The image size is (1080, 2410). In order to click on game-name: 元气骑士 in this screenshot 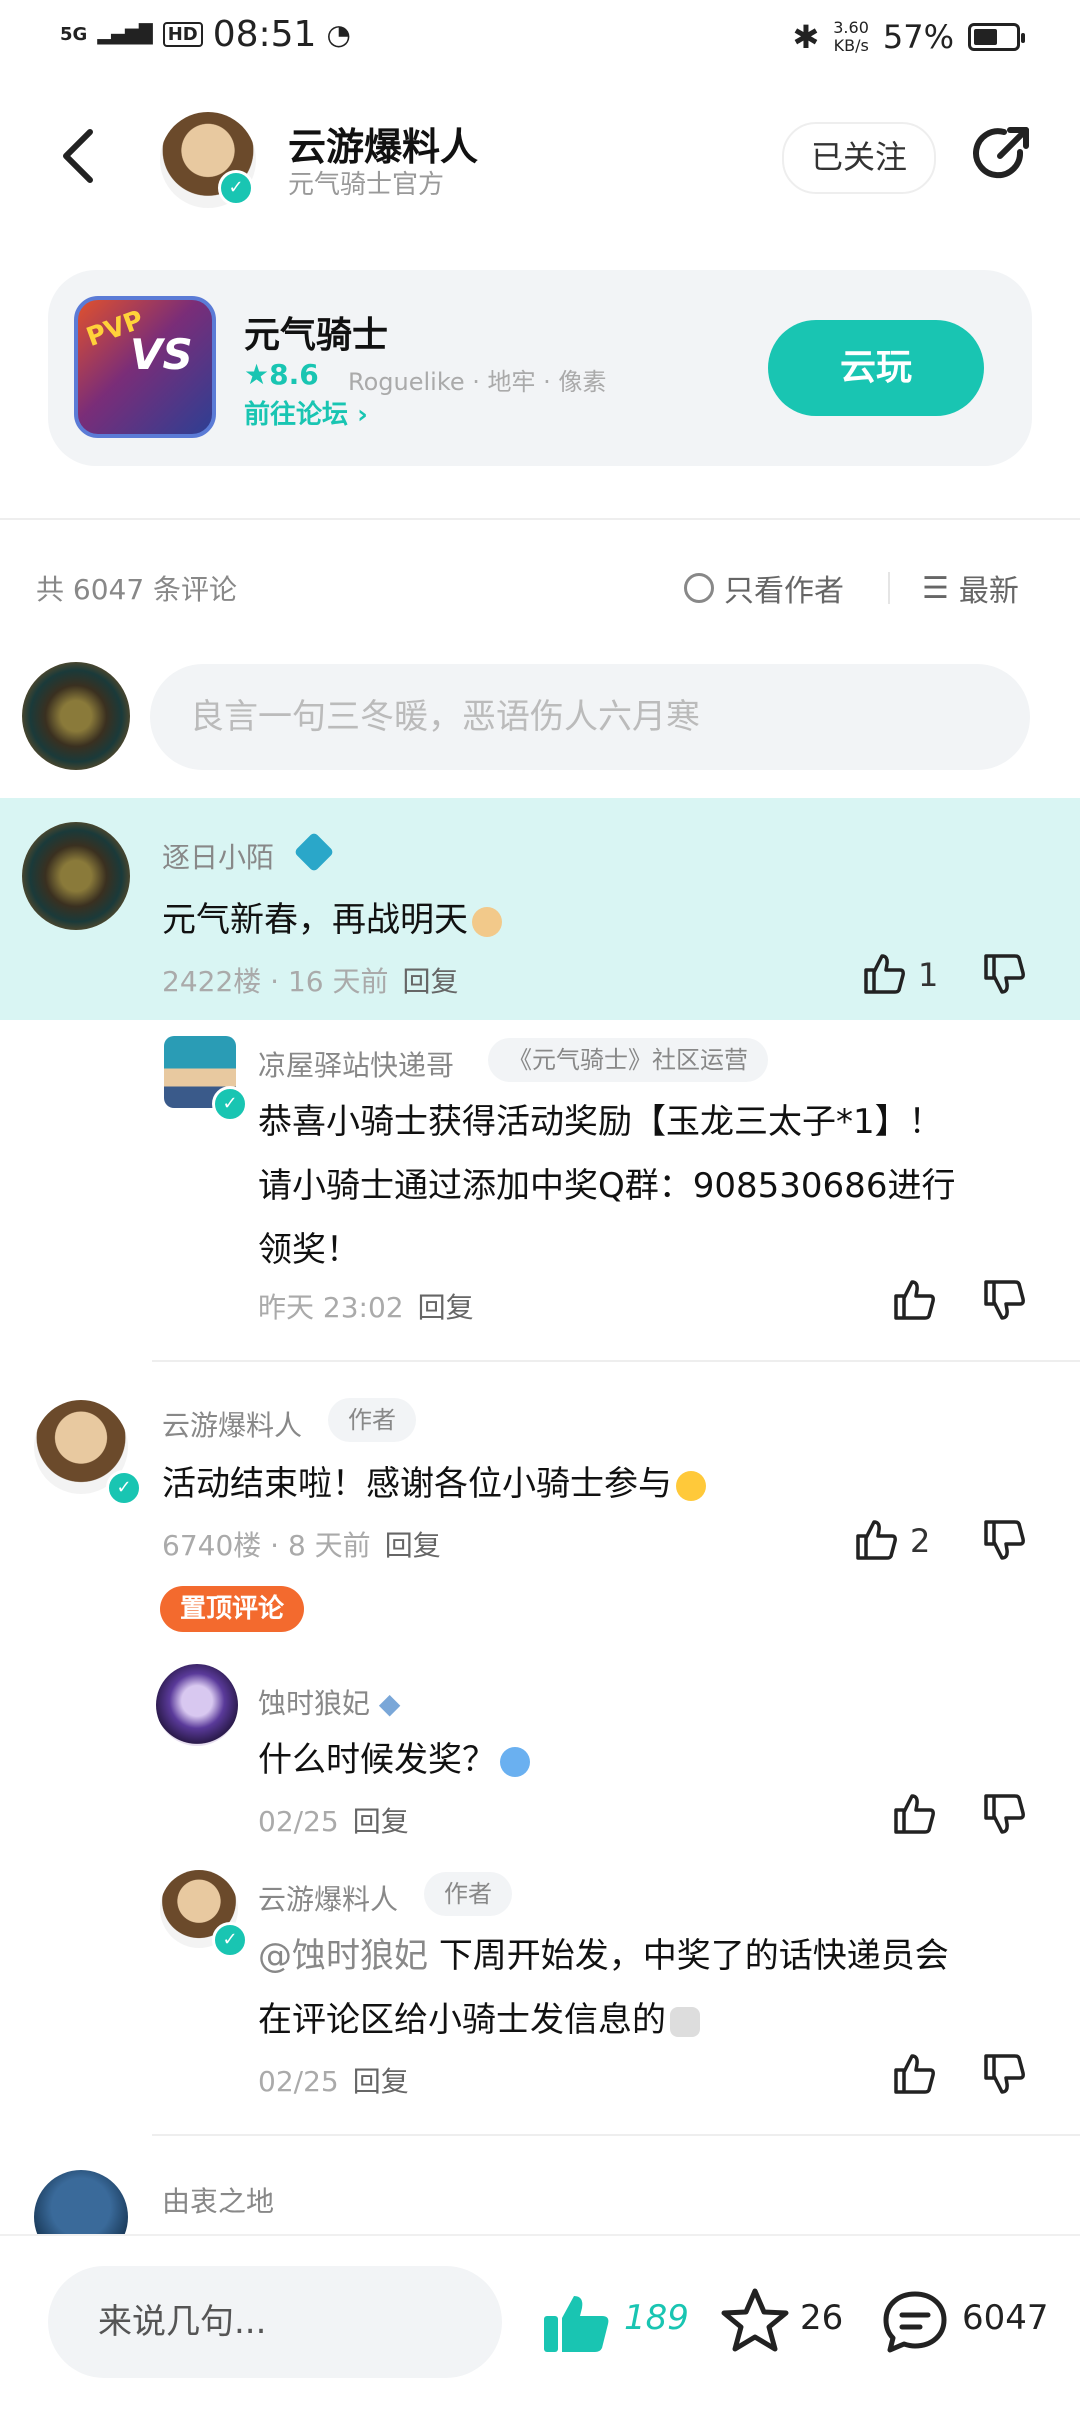, I will do `click(316, 335)`.